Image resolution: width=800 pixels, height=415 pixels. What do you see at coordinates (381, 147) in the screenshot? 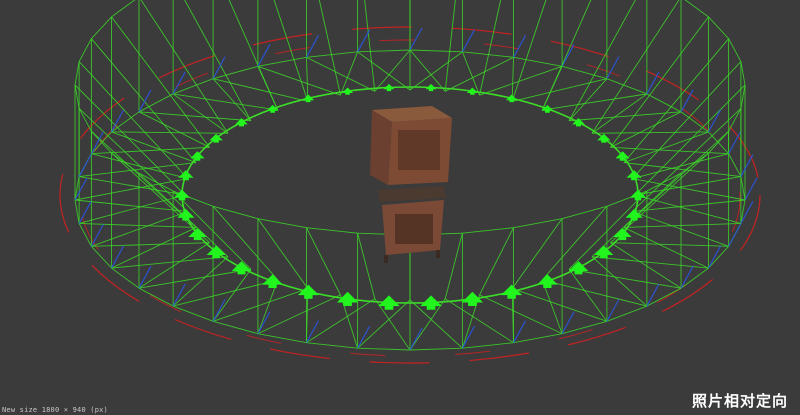
I see `cabinet-side` at bounding box center [381, 147].